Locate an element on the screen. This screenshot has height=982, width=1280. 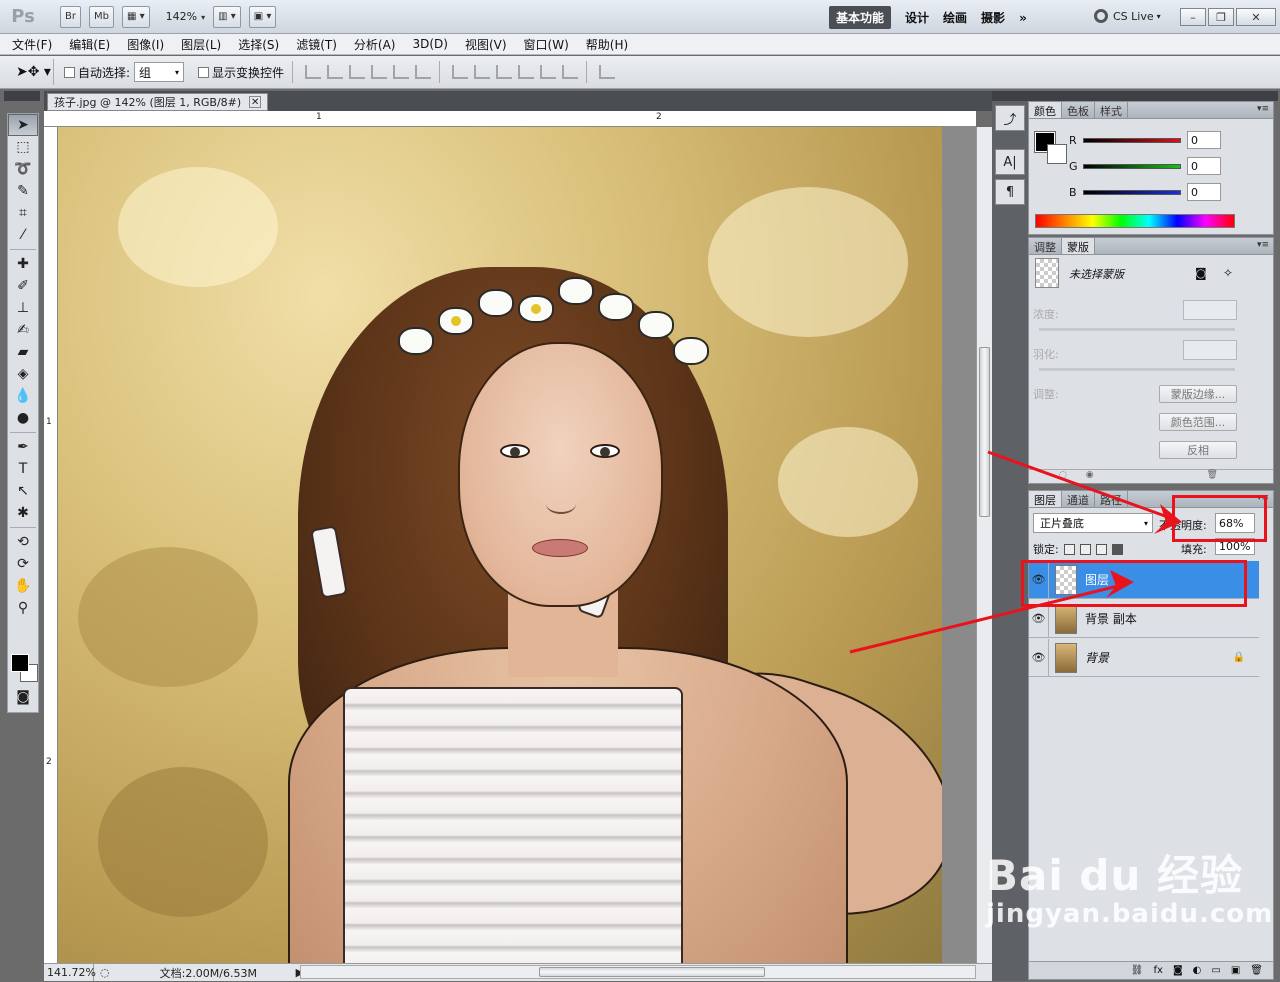
zoom-level: 142% ▾ is located at coordinates (185, 16).